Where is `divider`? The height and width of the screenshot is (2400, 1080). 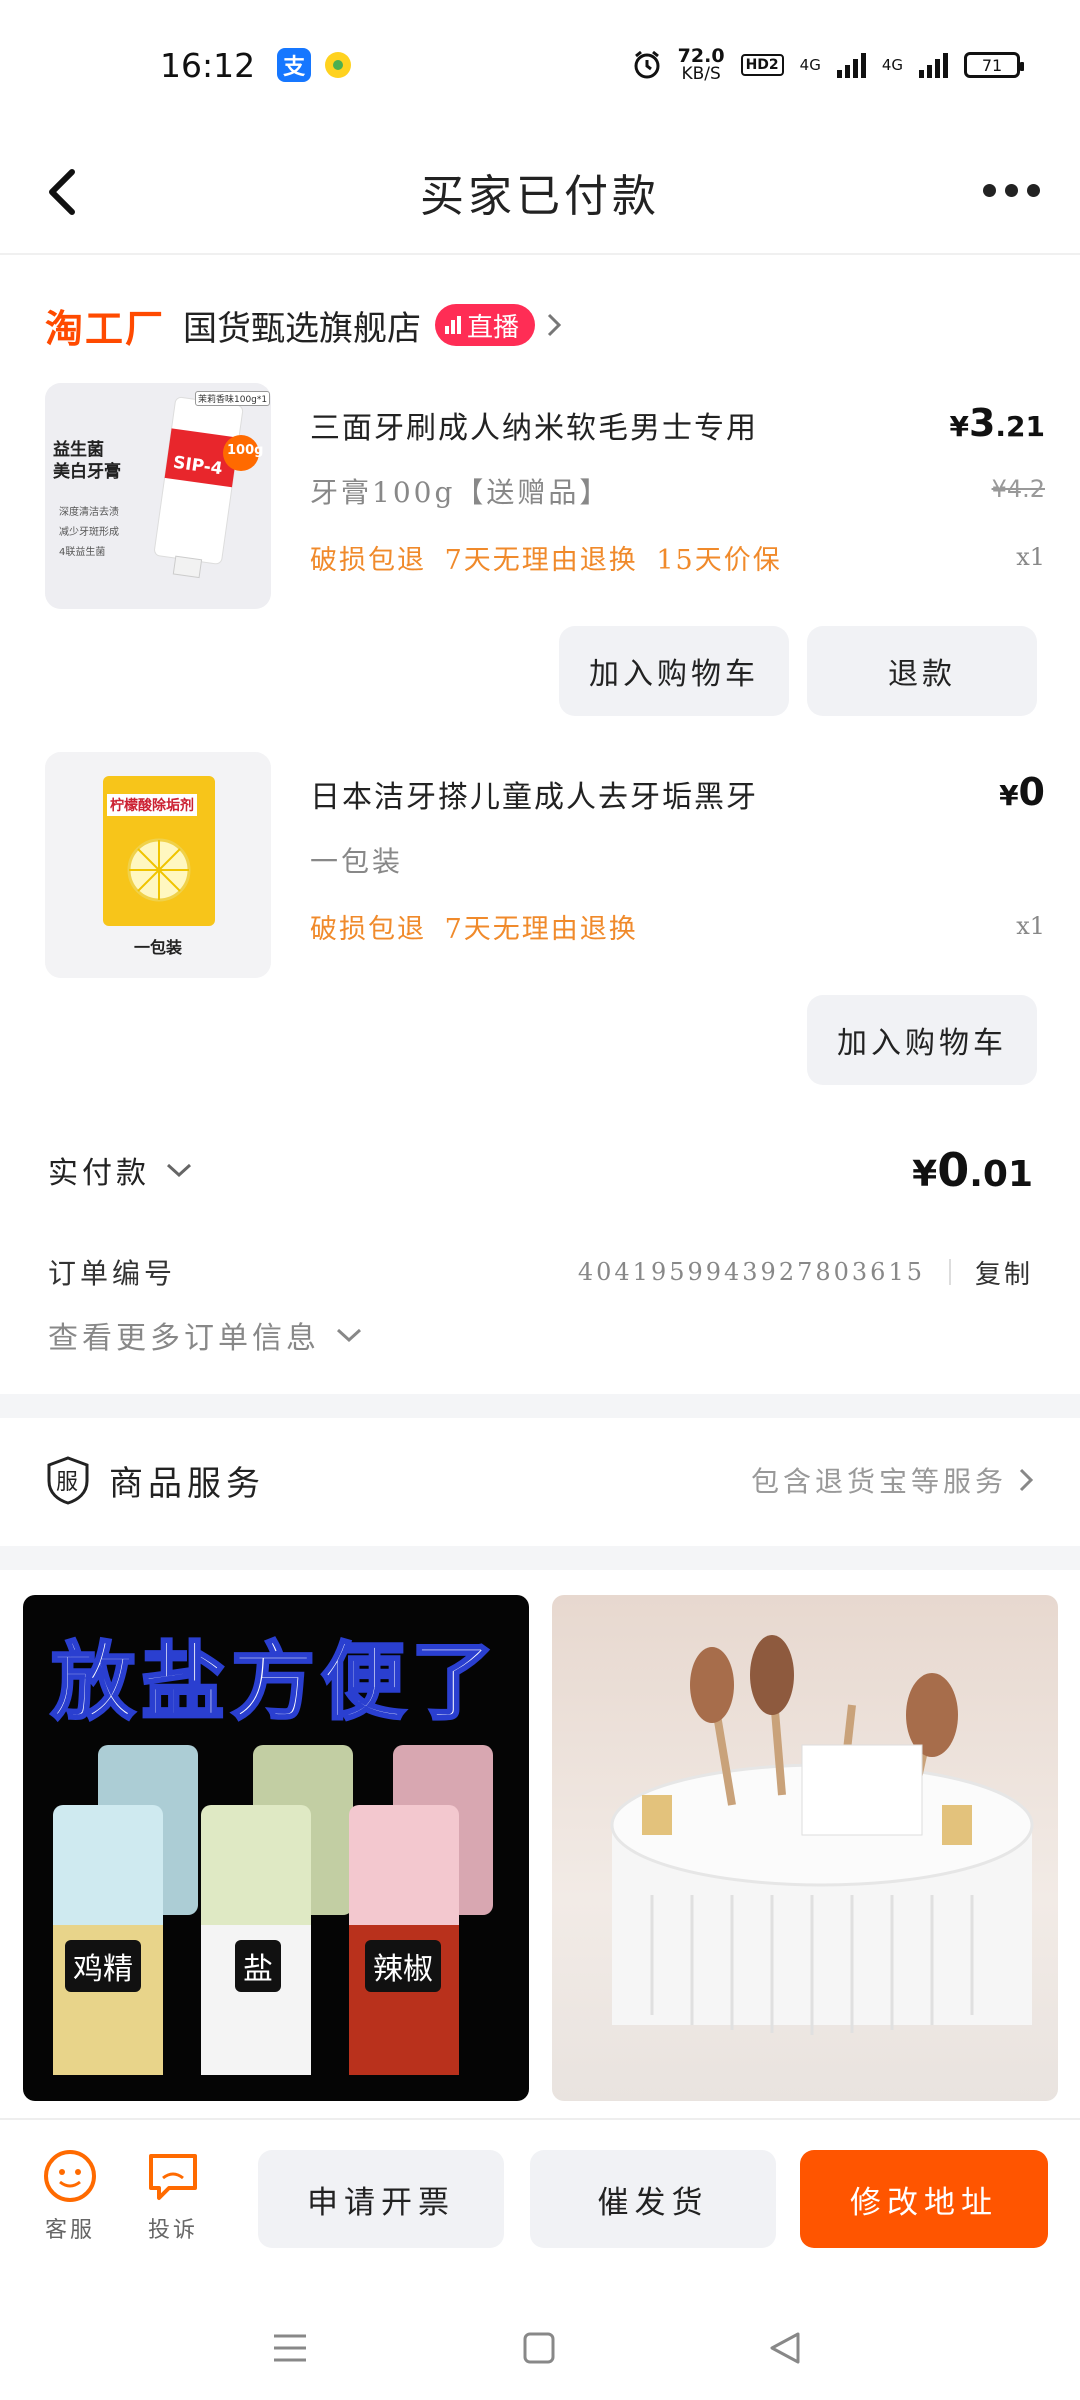
divider is located at coordinates (949, 1272).